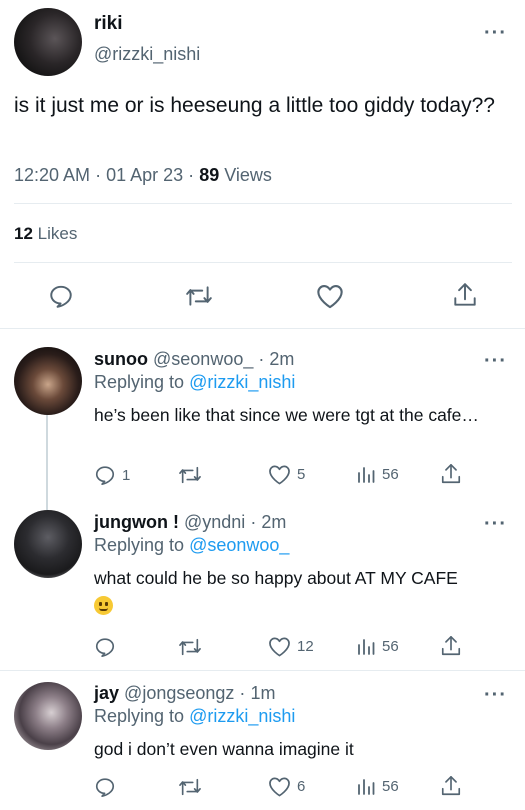  I want to click on display-name: sunoo, so click(121, 359).